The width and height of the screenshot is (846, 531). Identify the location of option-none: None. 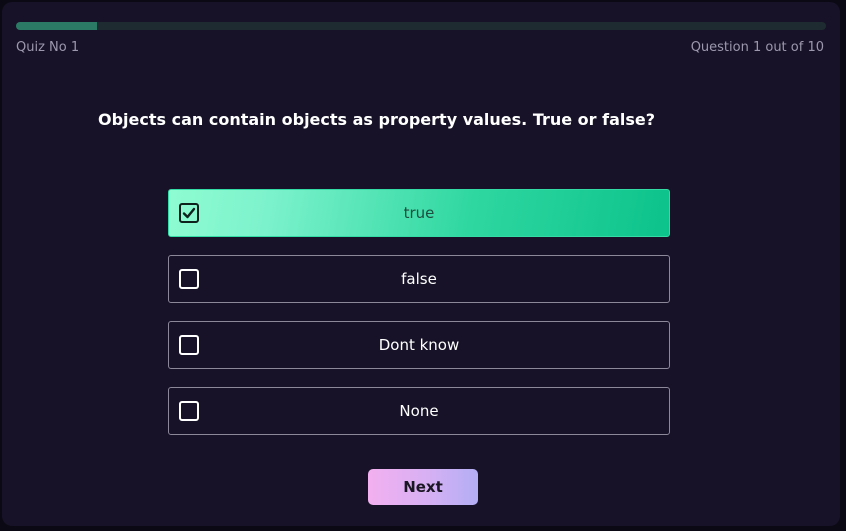
(419, 411).